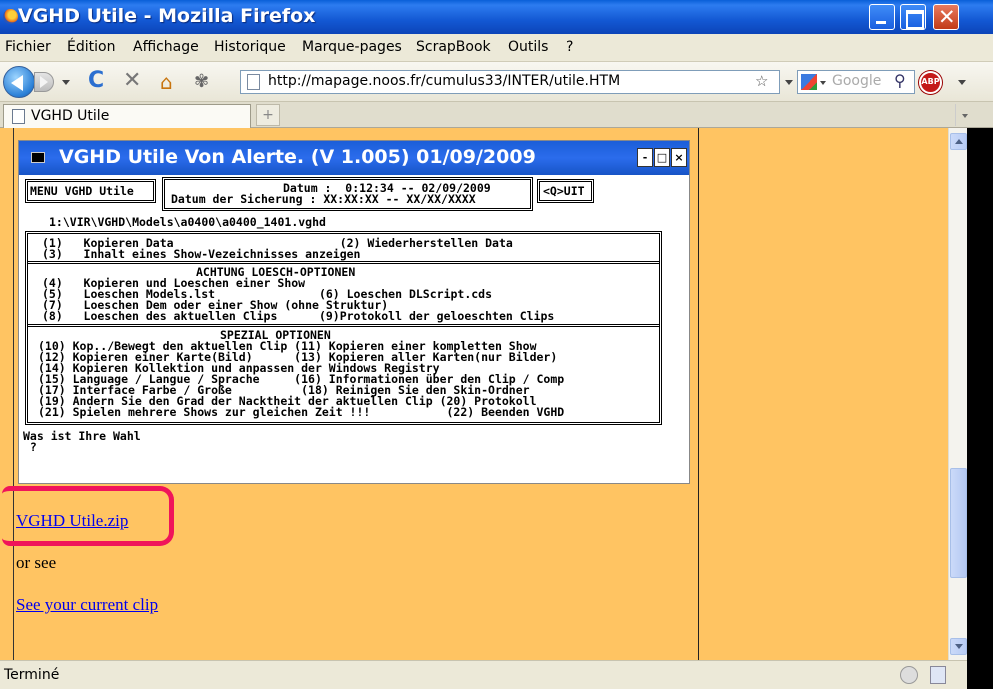 The width and height of the screenshot is (993, 689). I want to click on console-minimize-icon: -, so click(645, 157).